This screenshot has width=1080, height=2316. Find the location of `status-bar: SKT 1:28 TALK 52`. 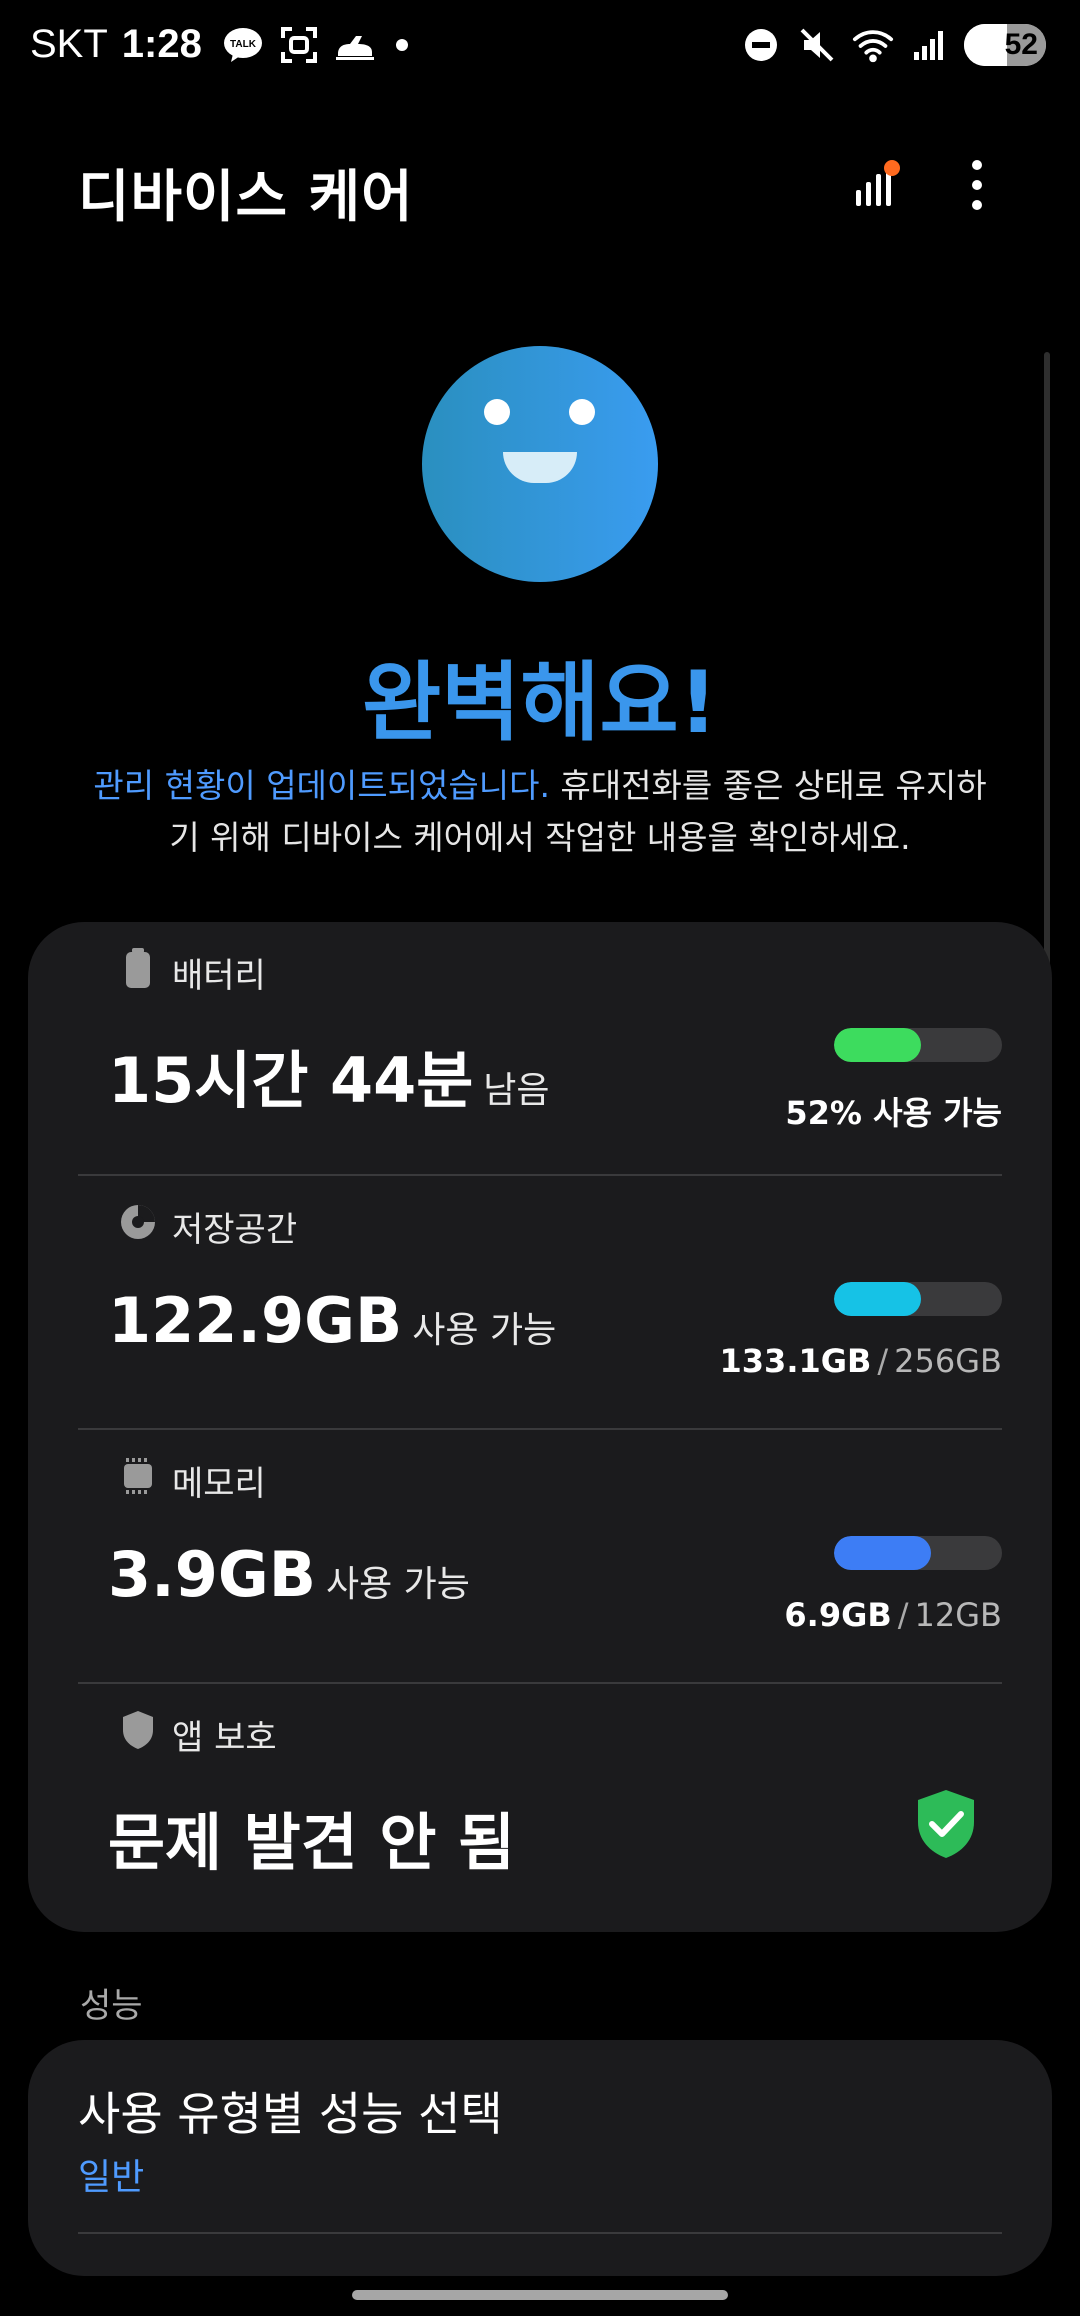

status-bar: SKT 1:28 TALK 52 is located at coordinates (540, 48).